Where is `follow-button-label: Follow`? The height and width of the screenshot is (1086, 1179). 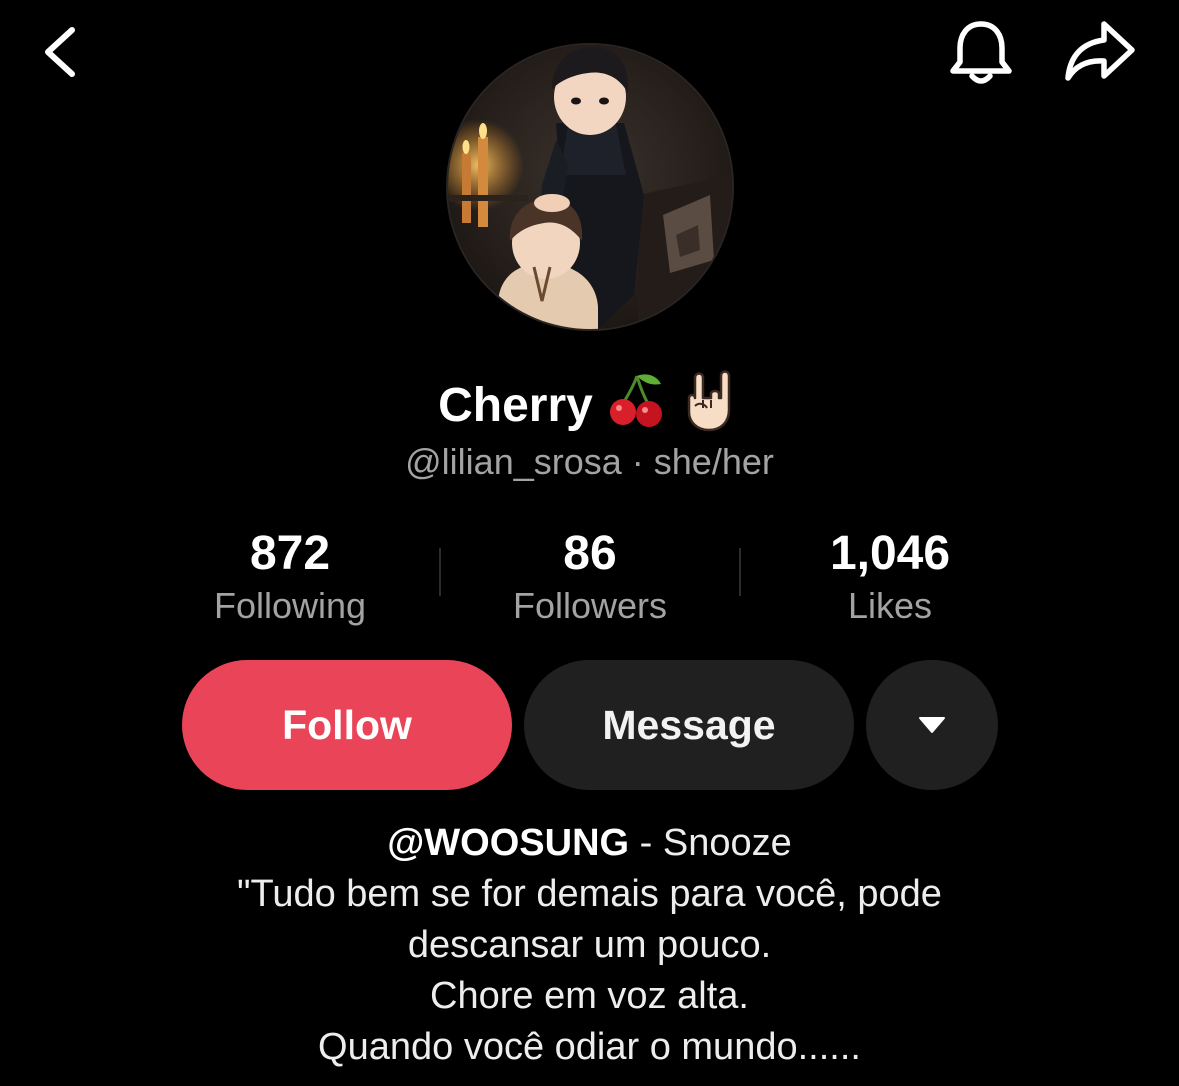
follow-button-label: Follow is located at coordinates (347, 724).